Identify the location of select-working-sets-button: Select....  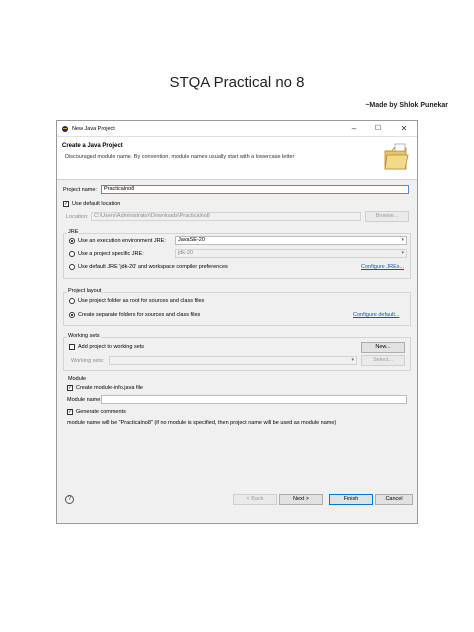
(383, 360).